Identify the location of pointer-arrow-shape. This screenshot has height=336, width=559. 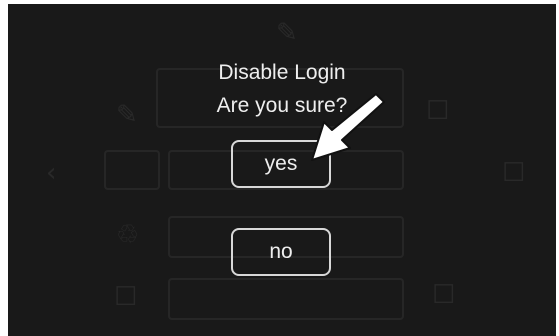
(348, 127).